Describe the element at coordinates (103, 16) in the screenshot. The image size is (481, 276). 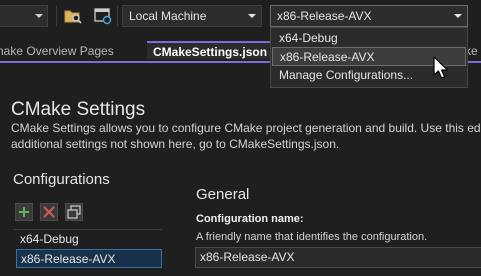
I see `window-settings-icon` at that location.